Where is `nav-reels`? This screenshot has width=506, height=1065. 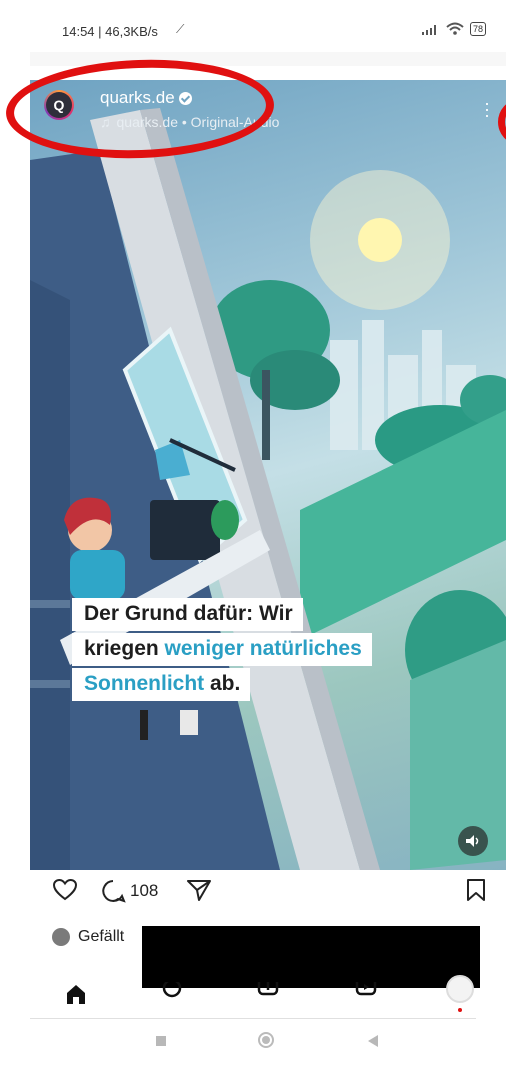 nav-reels is located at coordinates (366, 994).